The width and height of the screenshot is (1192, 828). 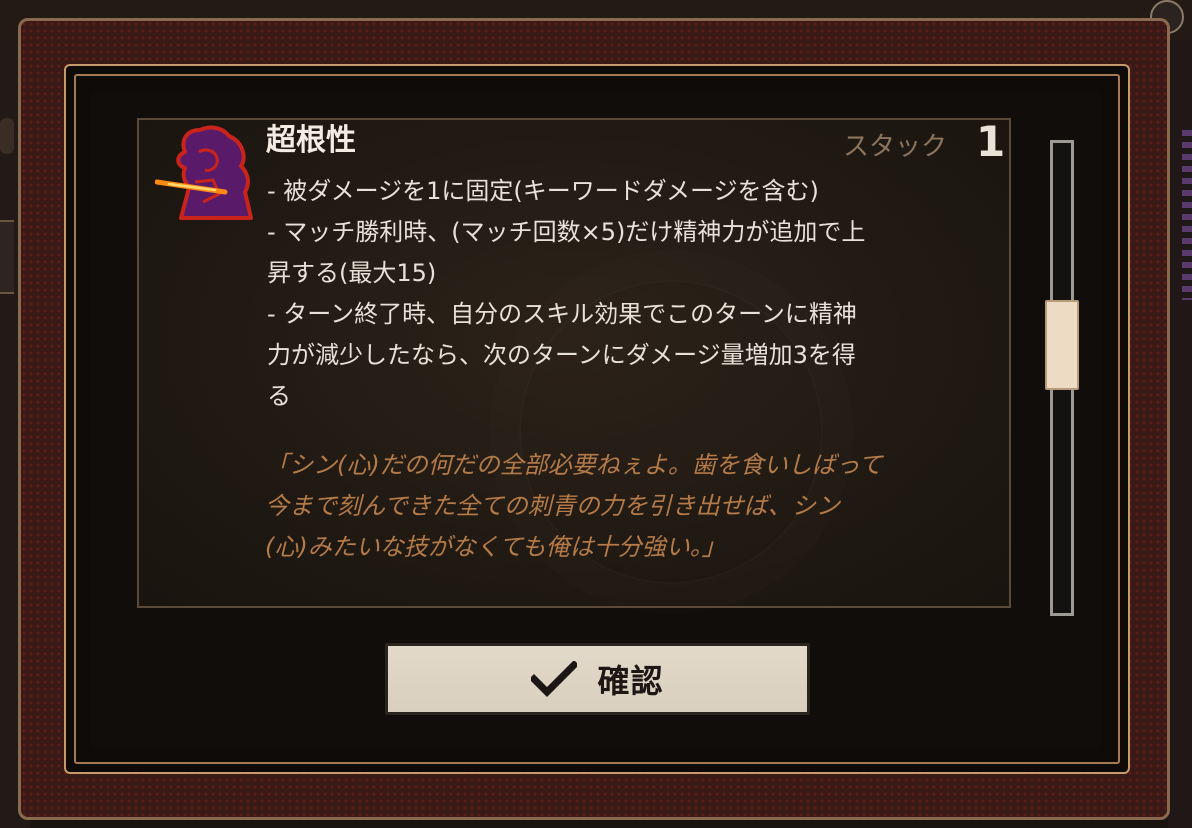 I want to click on background-right-edge, so click(x=1180, y=434).